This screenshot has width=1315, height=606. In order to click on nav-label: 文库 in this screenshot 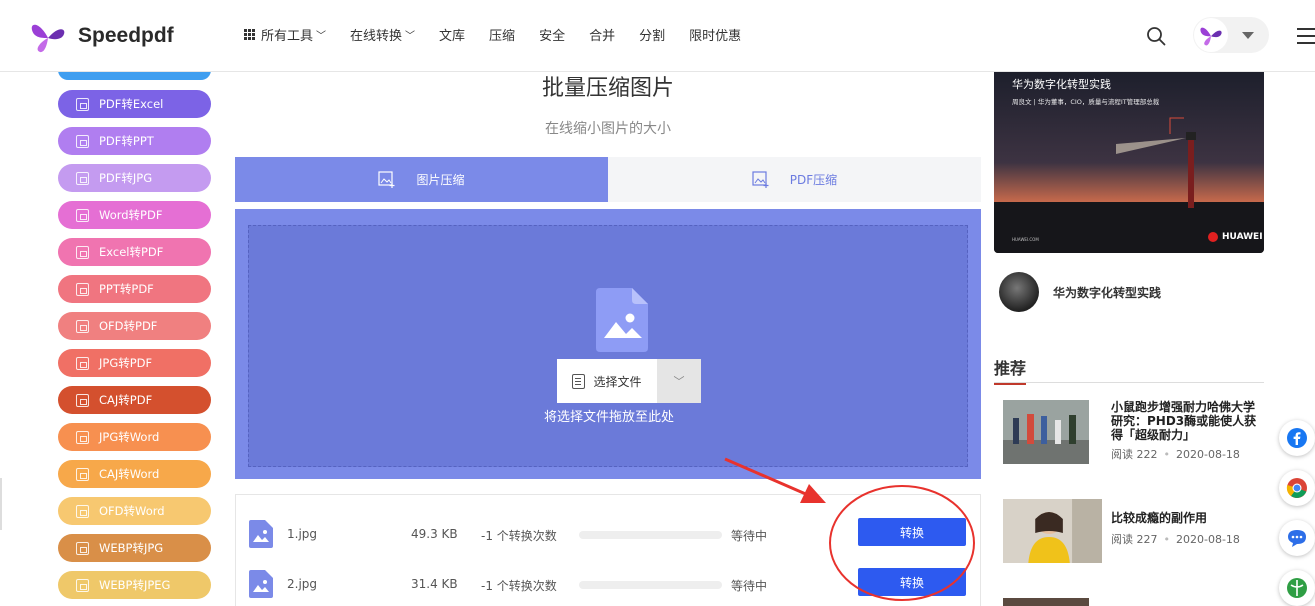, I will do `click(452, 36)`.